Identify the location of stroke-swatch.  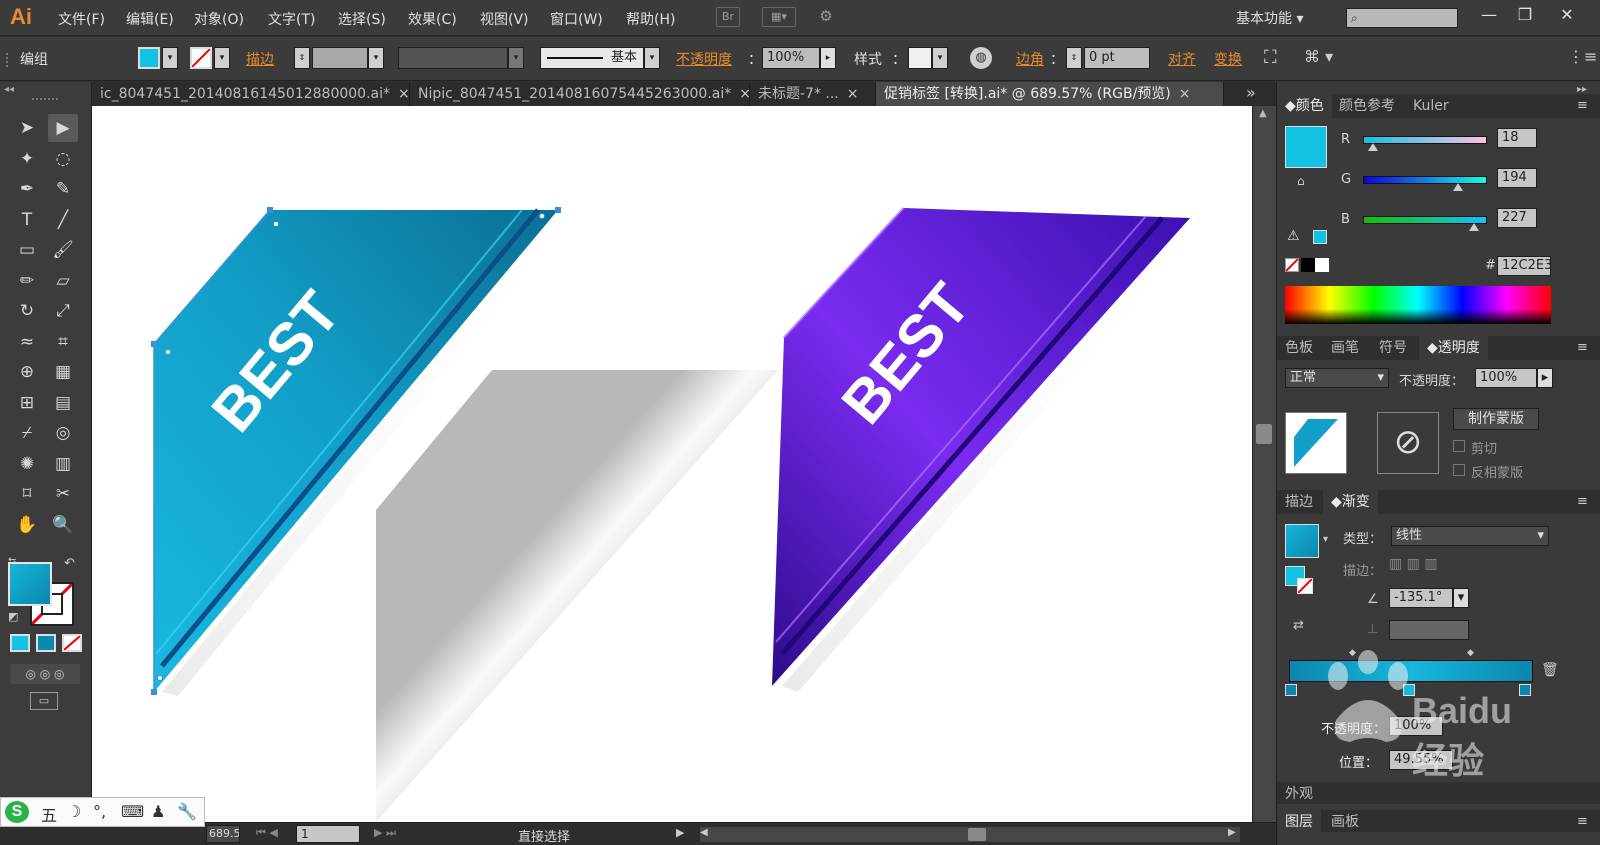
(201, 58).